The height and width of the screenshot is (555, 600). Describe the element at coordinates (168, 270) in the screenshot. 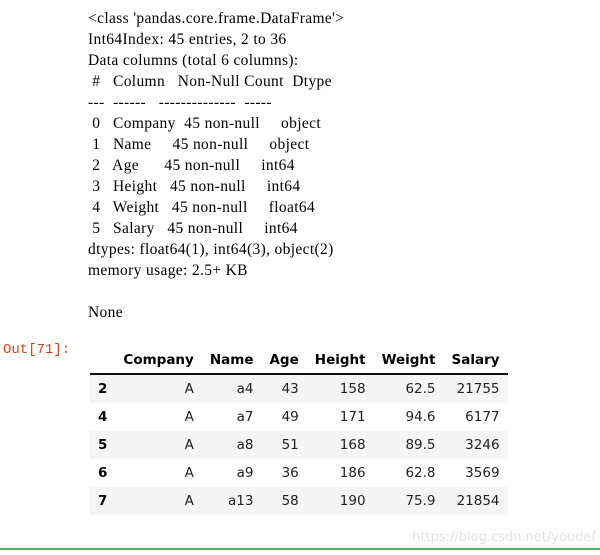

I see `stdout-line: memory usage: 2.5+ KB` at that location.